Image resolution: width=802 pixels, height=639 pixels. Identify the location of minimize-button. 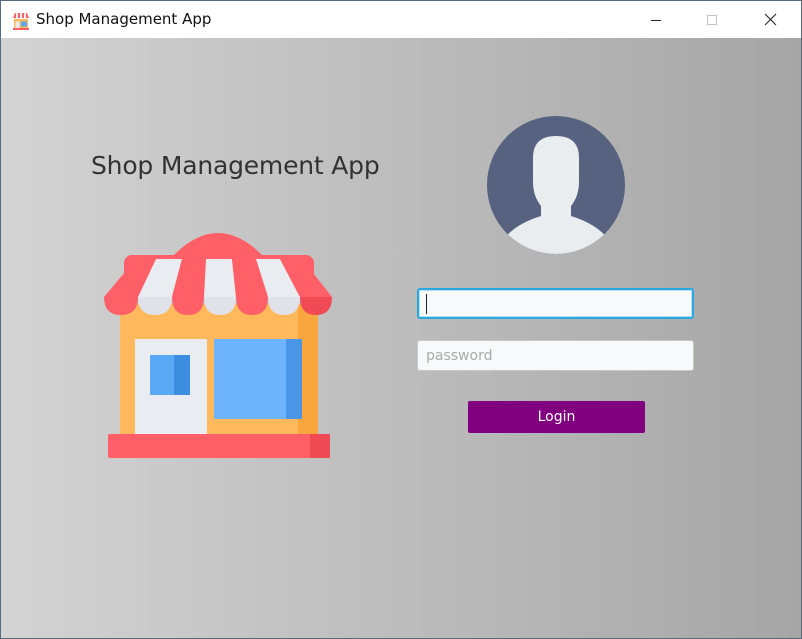
(656, 19).